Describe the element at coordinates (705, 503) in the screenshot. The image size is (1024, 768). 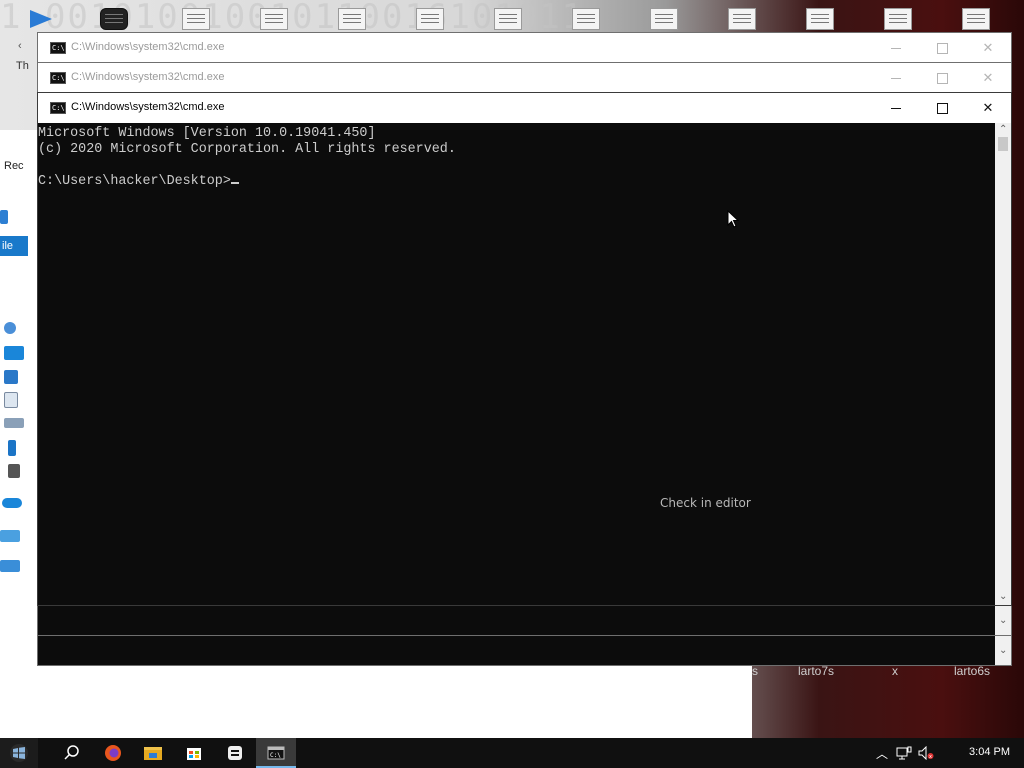
I see `check-in-editor-hint: Check in editor` at that location.